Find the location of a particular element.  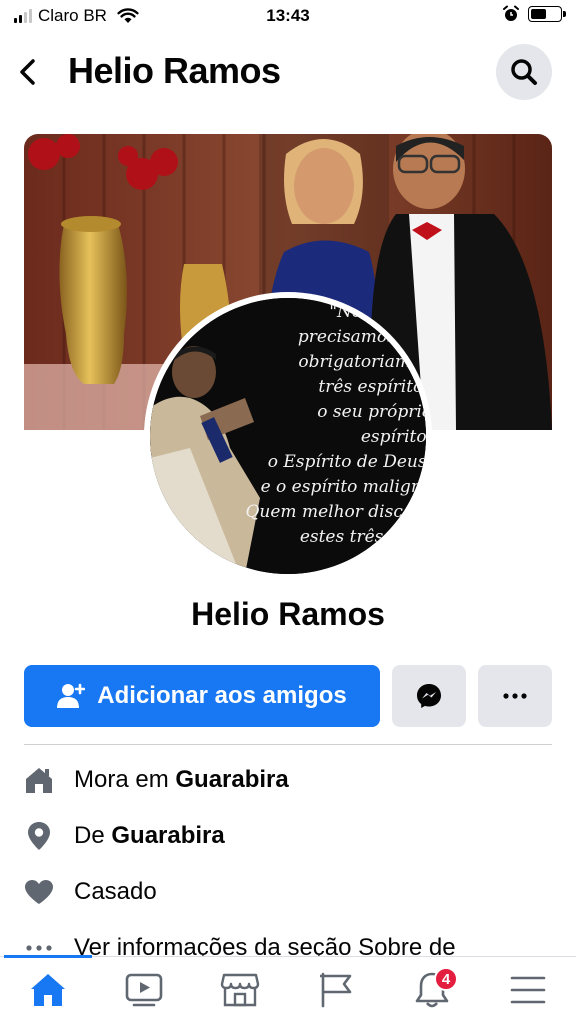

back-arrow-icon is located at coordinates (27, 72).